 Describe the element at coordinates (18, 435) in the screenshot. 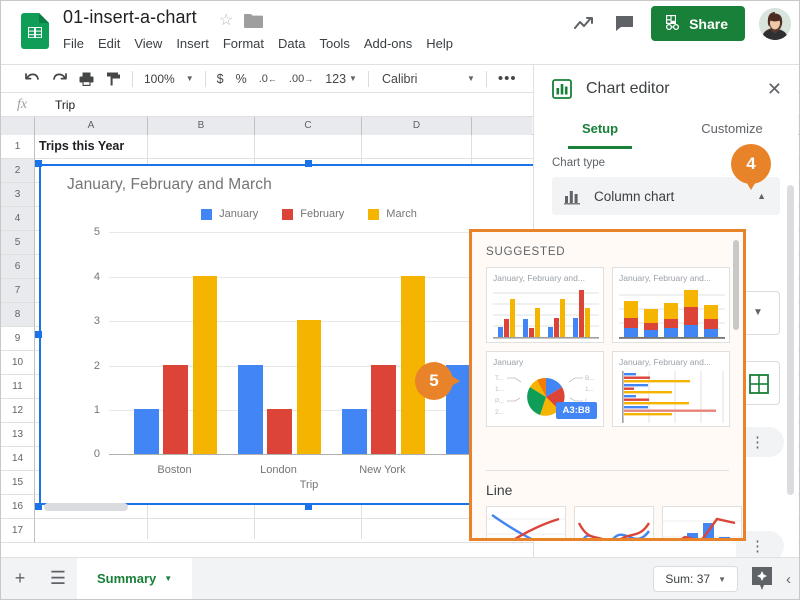

I see `row-header-13: 13` at that location.